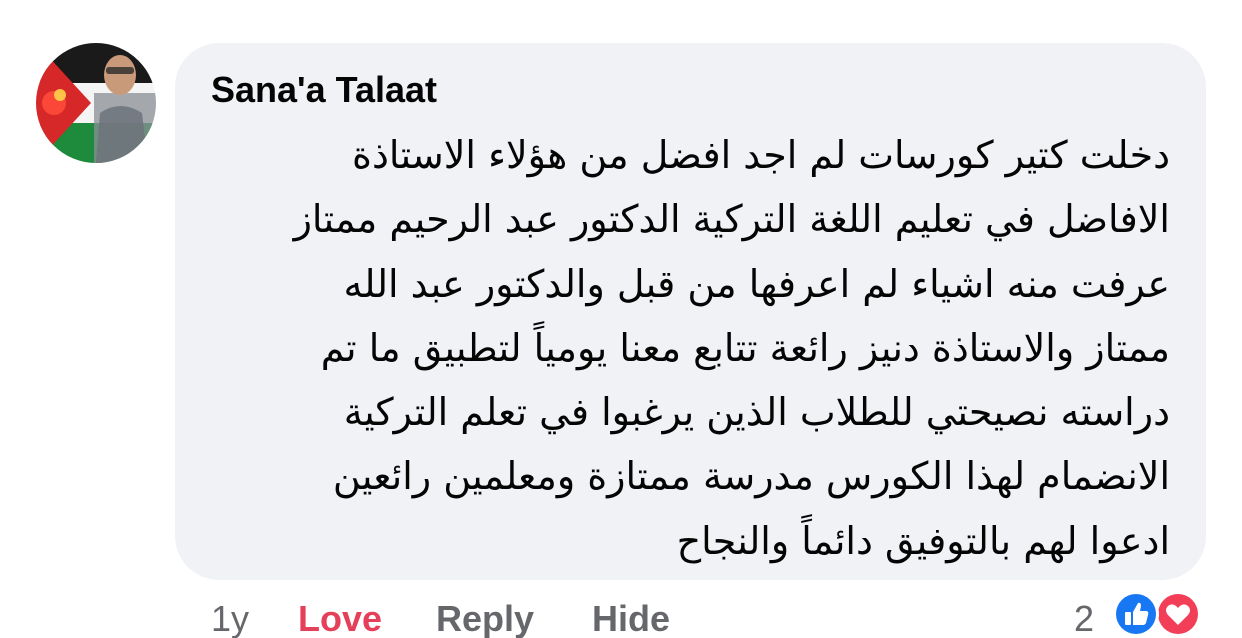  What do you see at coordinates (631, 618) in the screenshot?
I see `hide-button: Hide` at bounding box center [631, 618].